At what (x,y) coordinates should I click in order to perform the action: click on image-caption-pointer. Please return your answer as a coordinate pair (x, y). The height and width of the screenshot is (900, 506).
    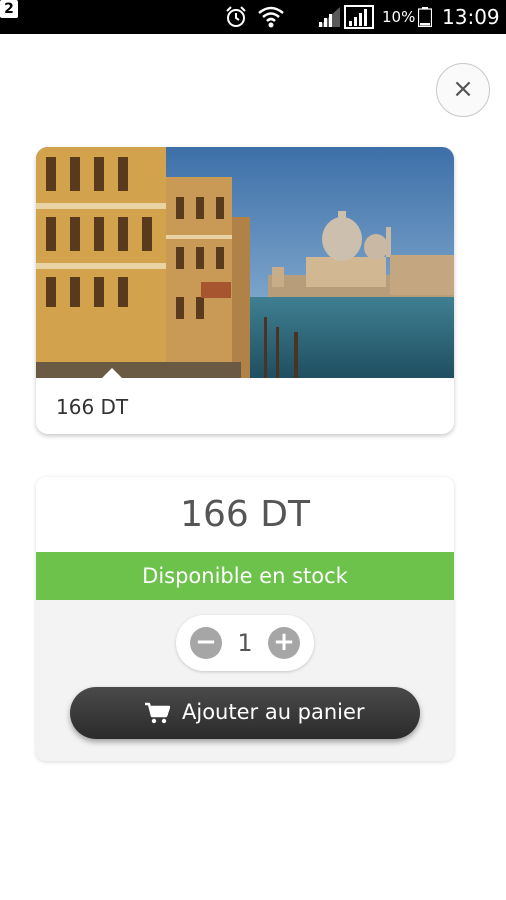
    Looking at the image, I should click on (112, 373).